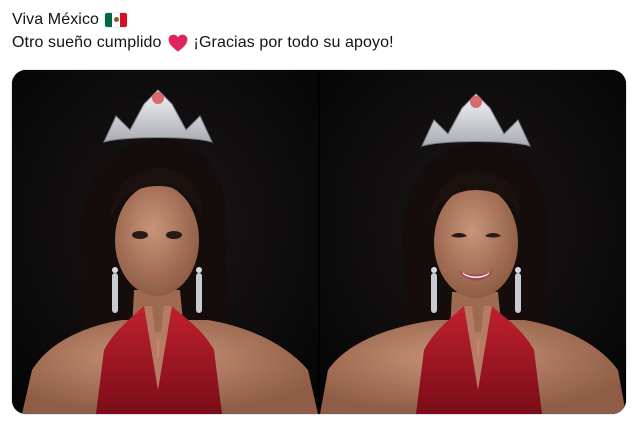 The image size is (640, 422). What do you see at coordinates (320, 19) in the screenshot?
I see `tweet-line-1: Viva México` at bounding box center [320, 19].